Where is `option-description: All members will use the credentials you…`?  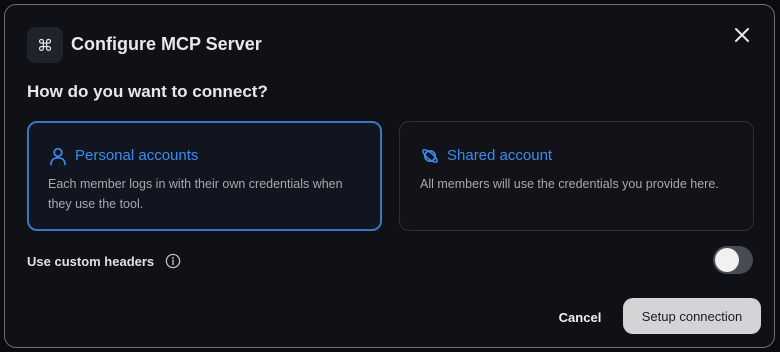
option-description: All members will use the credentials you… is located at coordinates (569, 184).